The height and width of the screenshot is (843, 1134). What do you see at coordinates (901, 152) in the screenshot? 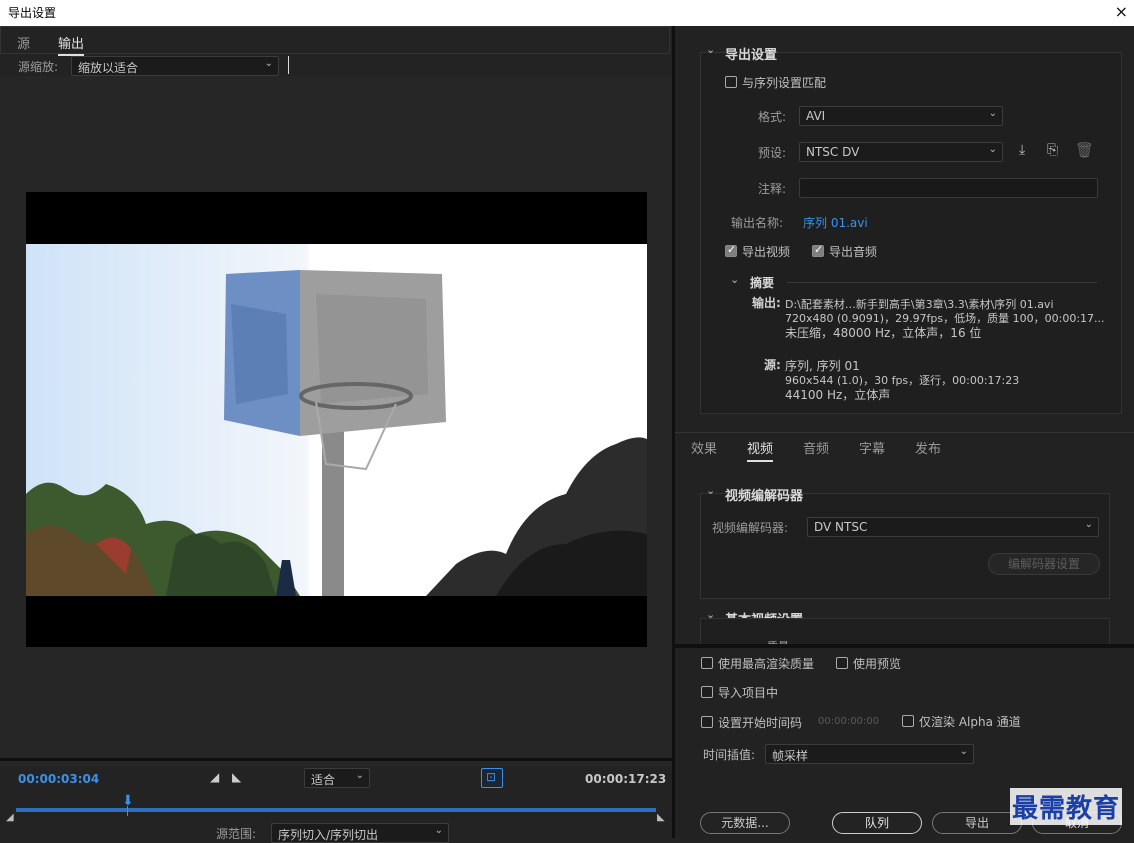
I see `preset-dropdown: NTSC DV ⌄` at bounding box center [901, 152].